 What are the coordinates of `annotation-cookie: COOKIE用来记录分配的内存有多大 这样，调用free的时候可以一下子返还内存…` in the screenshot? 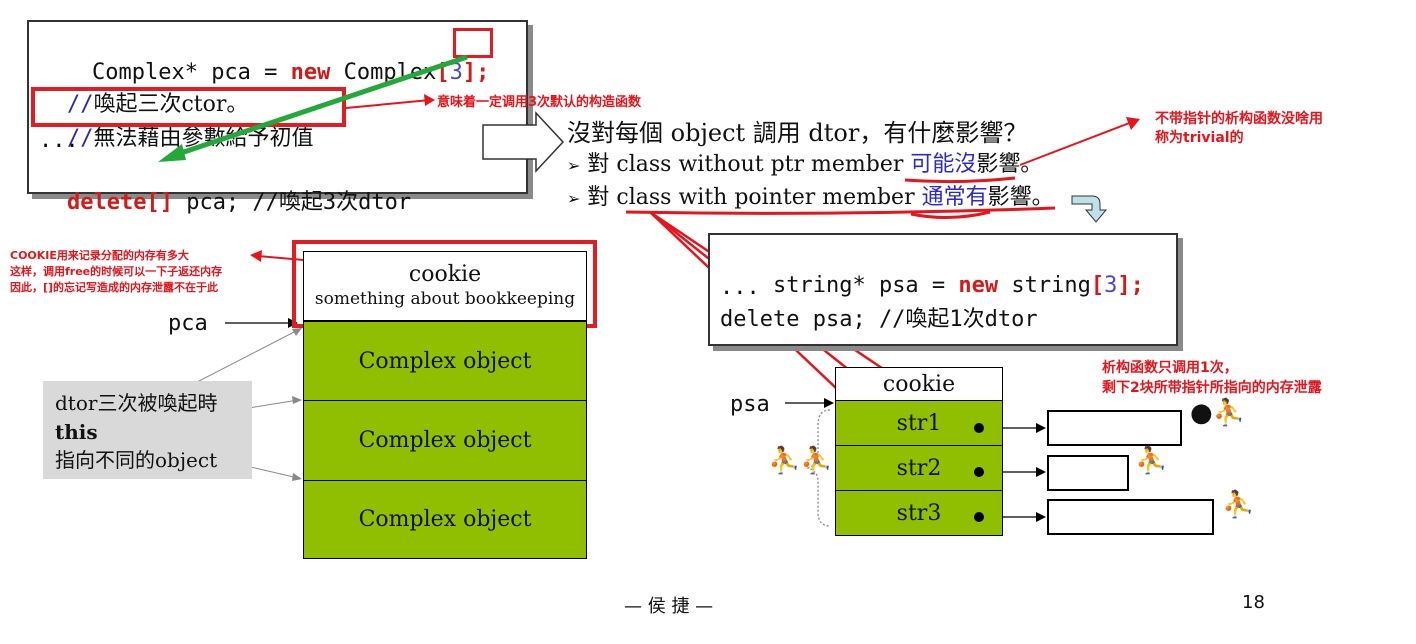 It's located at (116, 271).